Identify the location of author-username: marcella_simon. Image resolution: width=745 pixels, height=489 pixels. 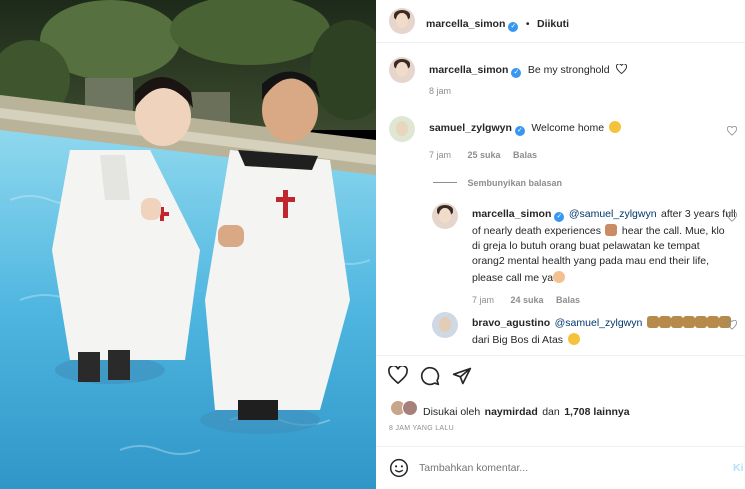
(465, 24).